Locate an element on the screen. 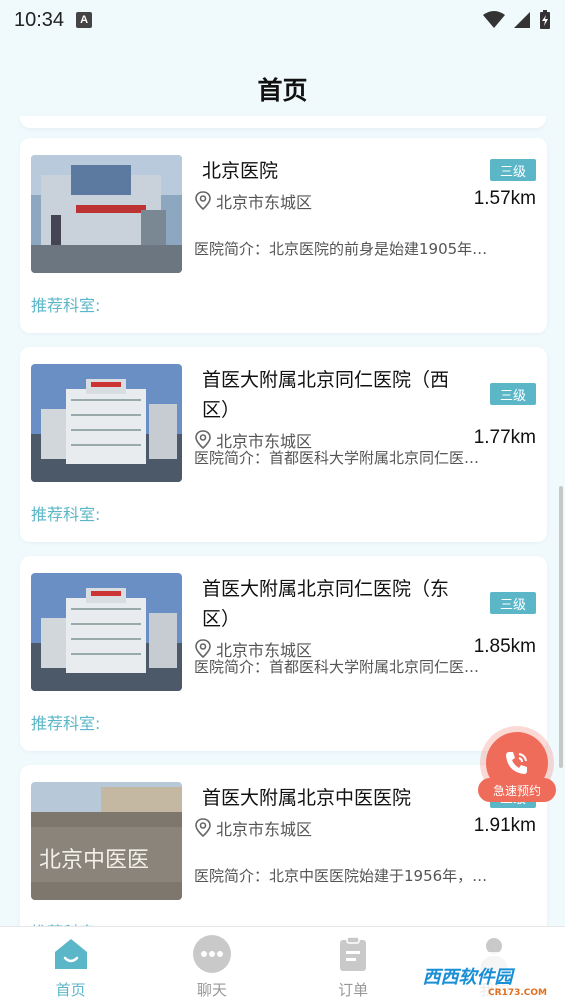 The height and width of the screenshot is (1004, 565). quick-booking-label: 急速预约 is located at coordinates (517, 790).